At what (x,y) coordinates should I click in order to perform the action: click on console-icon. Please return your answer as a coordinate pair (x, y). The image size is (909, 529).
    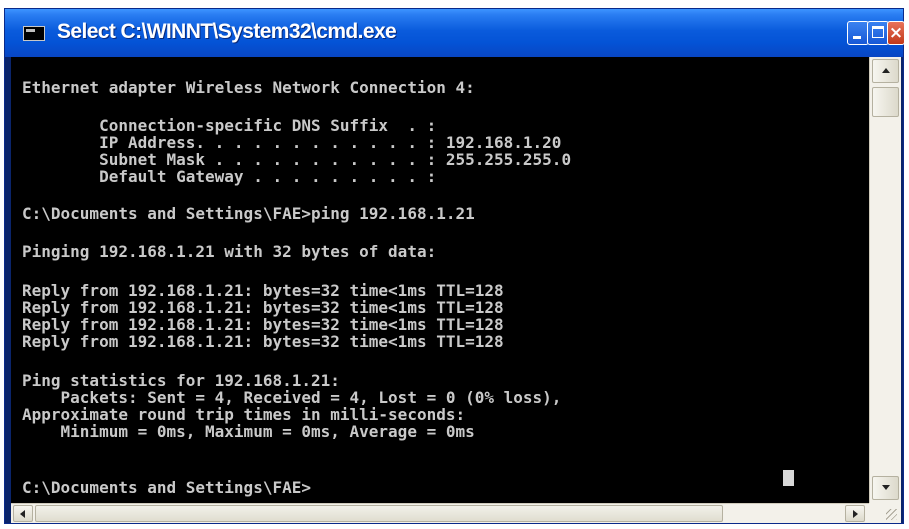
    Looking at the image, I should click on (34, 33).